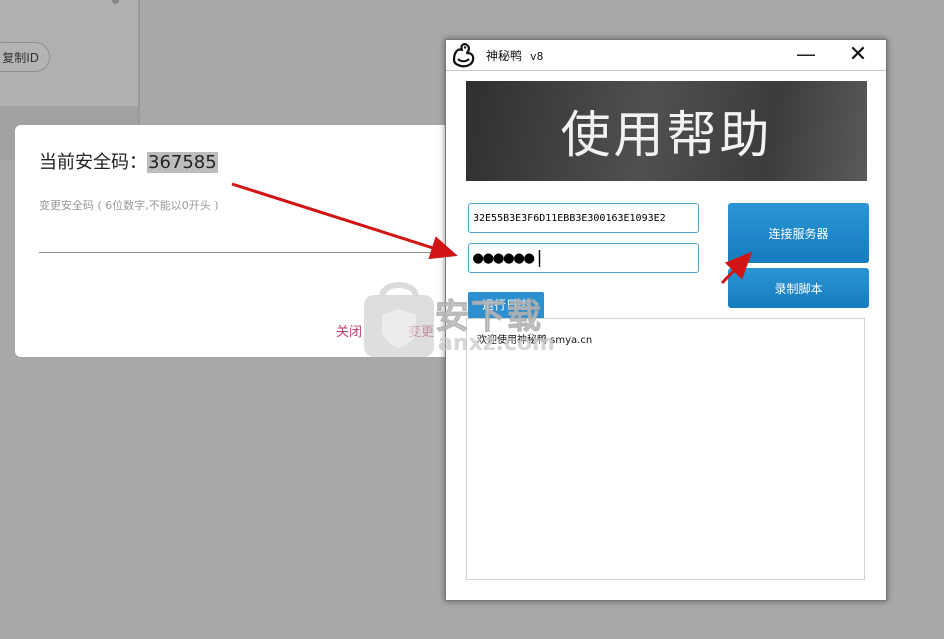 This screenshot has height=639, width=944. I want to click on dialog-title: 当前安全码：367585, so click(128, 161).